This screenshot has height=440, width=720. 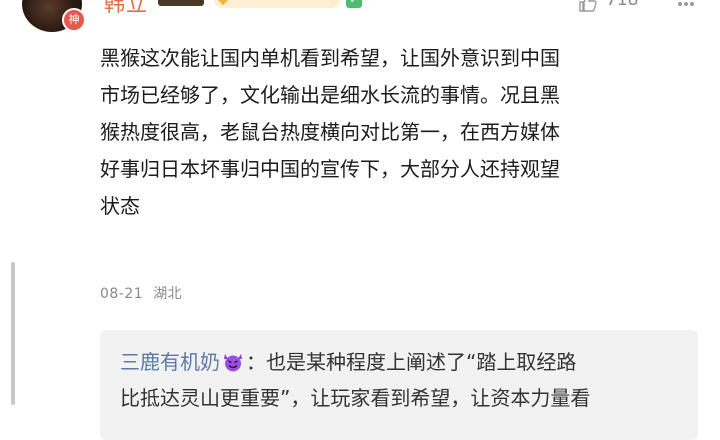 What do you see at coordinates (126, 9) in the screenshot?
I see `comment-author: 韩立` at bounding box center [126, 9].